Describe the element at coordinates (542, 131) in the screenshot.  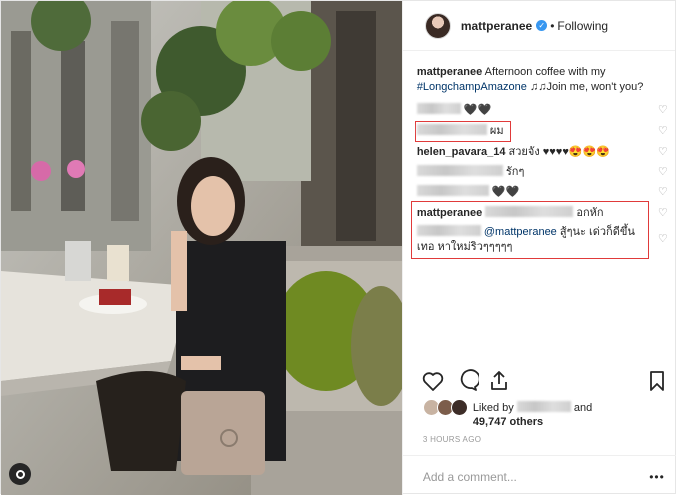
I see `comment-row: ผม ♡` at that location.